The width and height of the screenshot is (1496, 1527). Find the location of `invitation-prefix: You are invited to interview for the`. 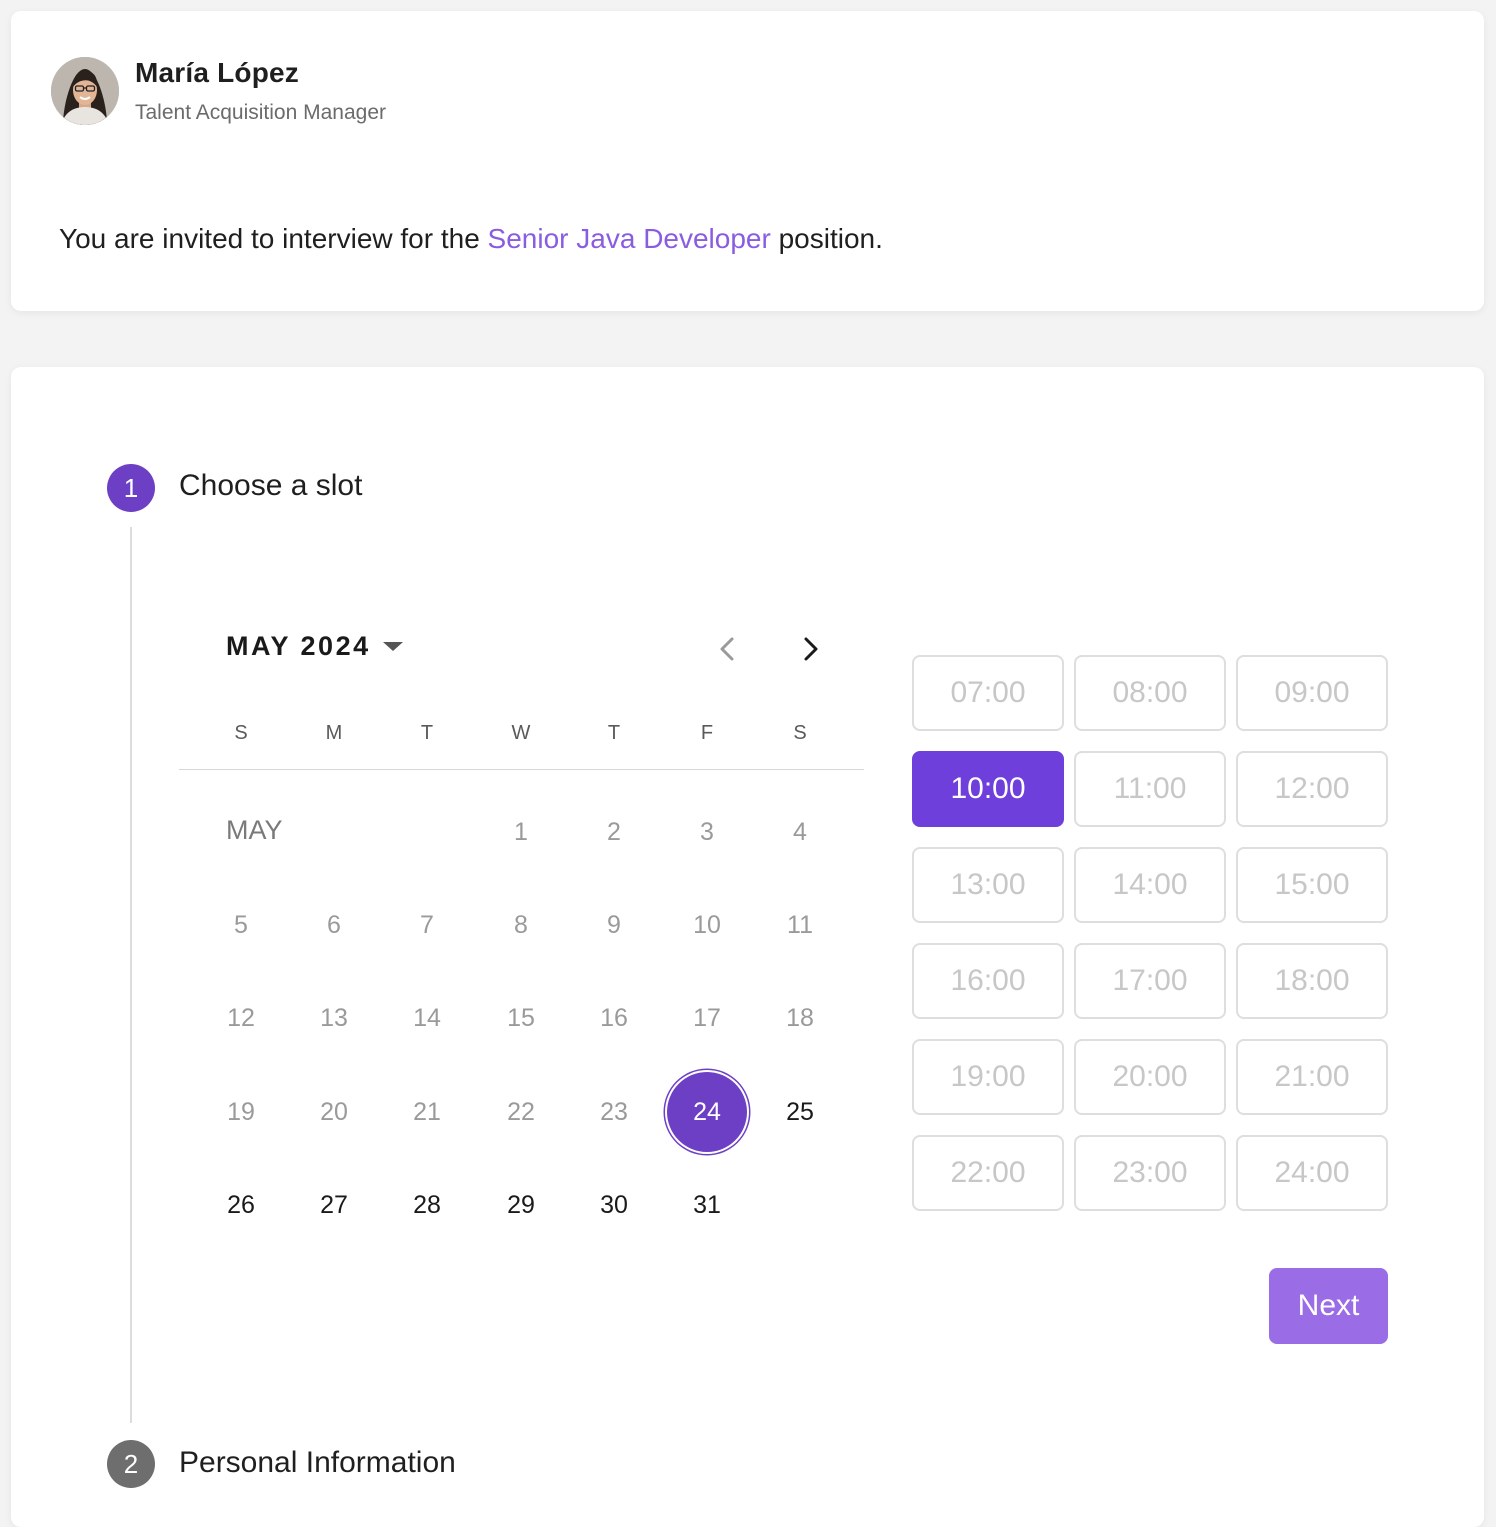

invitation-prefix: You are invited to interview for the is located at coordinates (273, 238).